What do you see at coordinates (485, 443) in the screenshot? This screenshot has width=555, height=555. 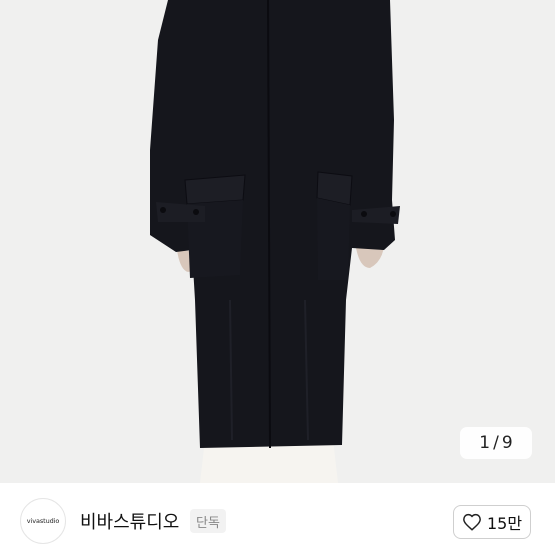 I see `image-counter-current: 1` at bounding box center [485, 443].